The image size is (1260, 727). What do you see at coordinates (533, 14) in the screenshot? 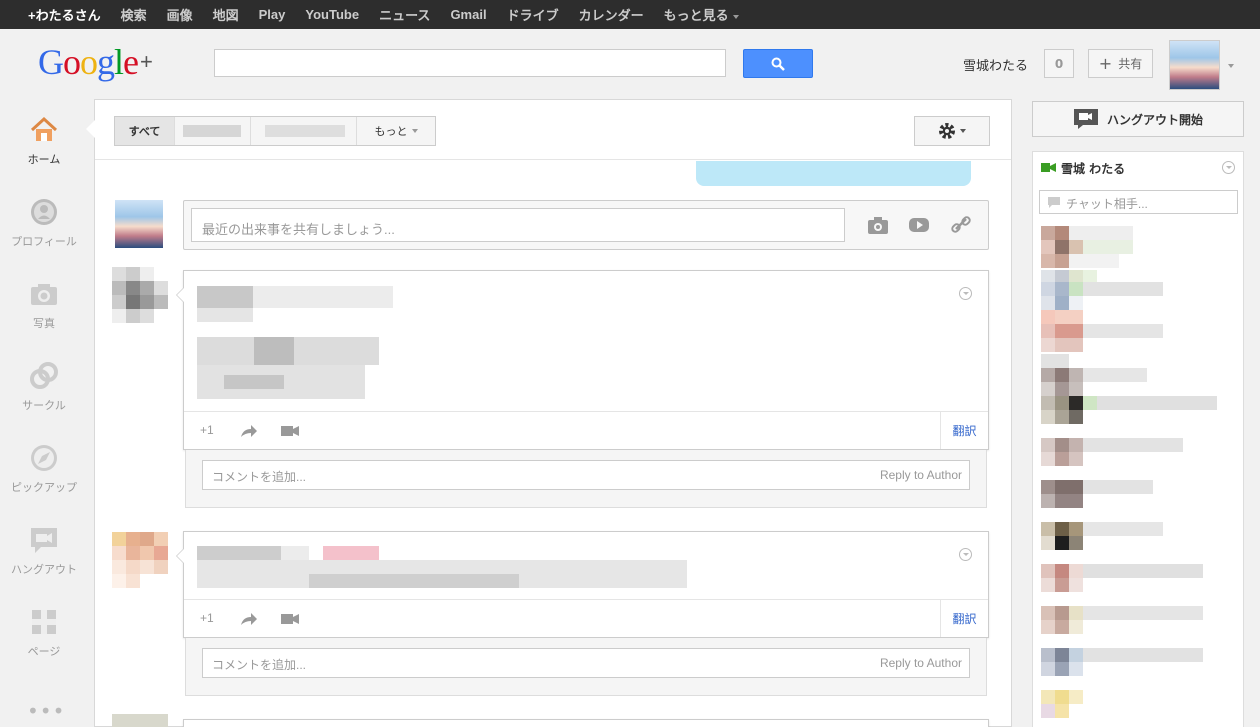
I see `topbar-drive-link: ドライブ` at bounding box center [533, 14].